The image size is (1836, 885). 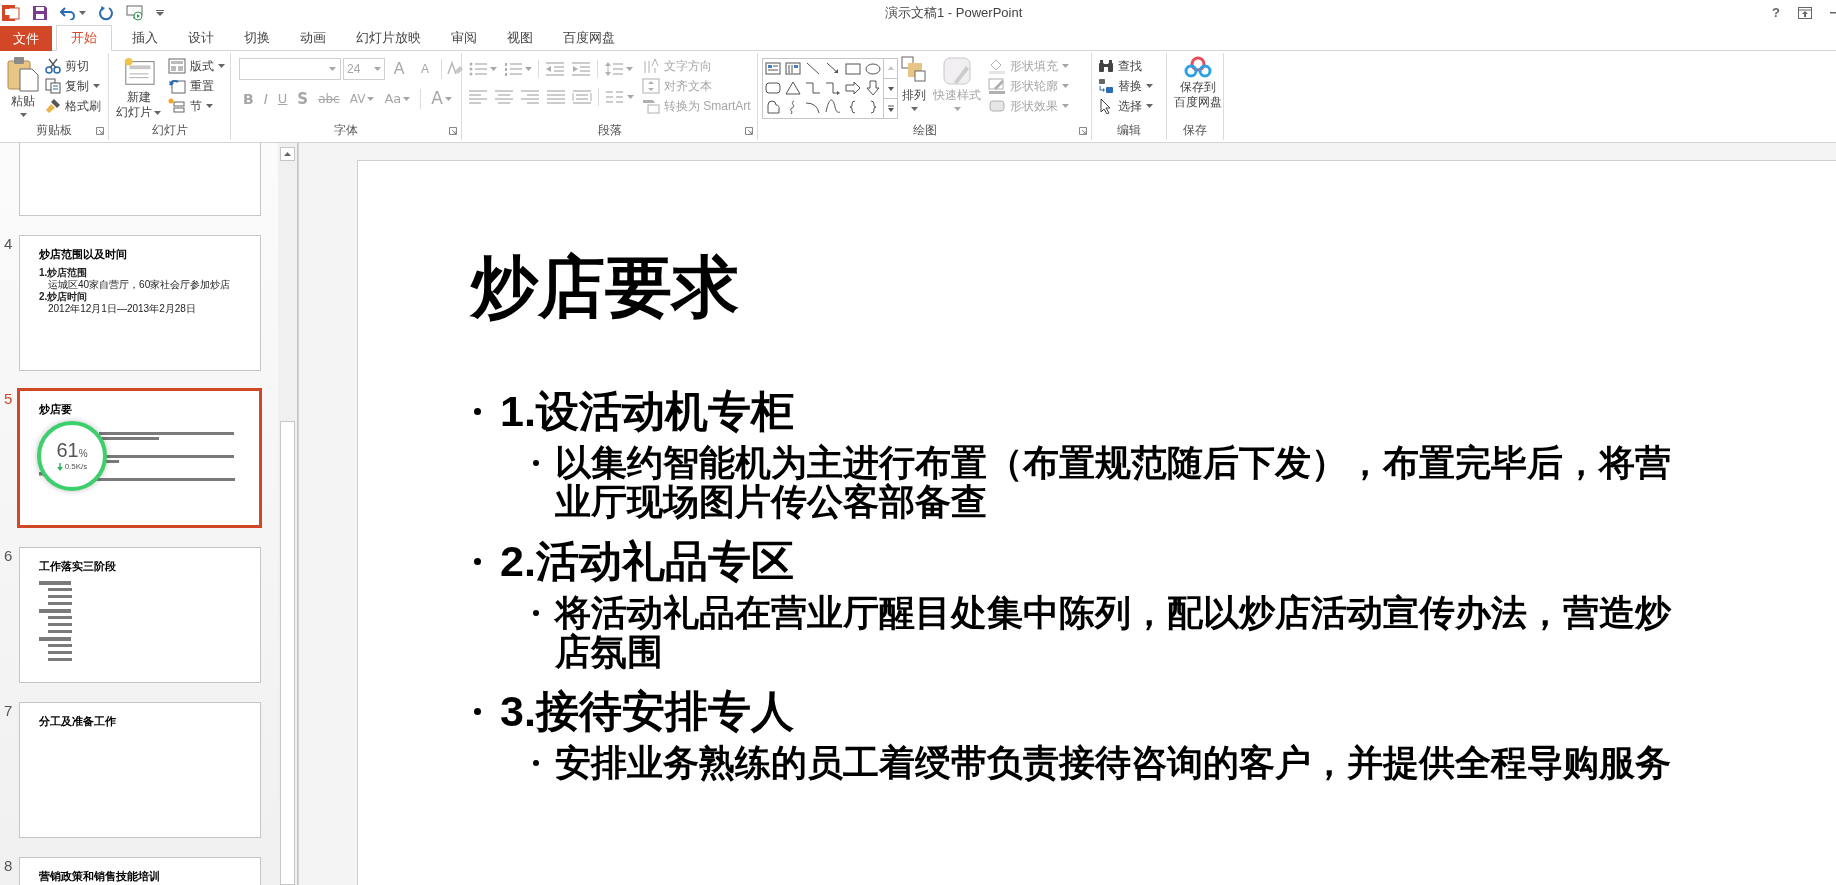 What do you see at coordinates (139, 458) in the screenshot?
I see `slide-thumbnail: 炒店要 61% 0.5K/s` at bounding box center [139, 458].